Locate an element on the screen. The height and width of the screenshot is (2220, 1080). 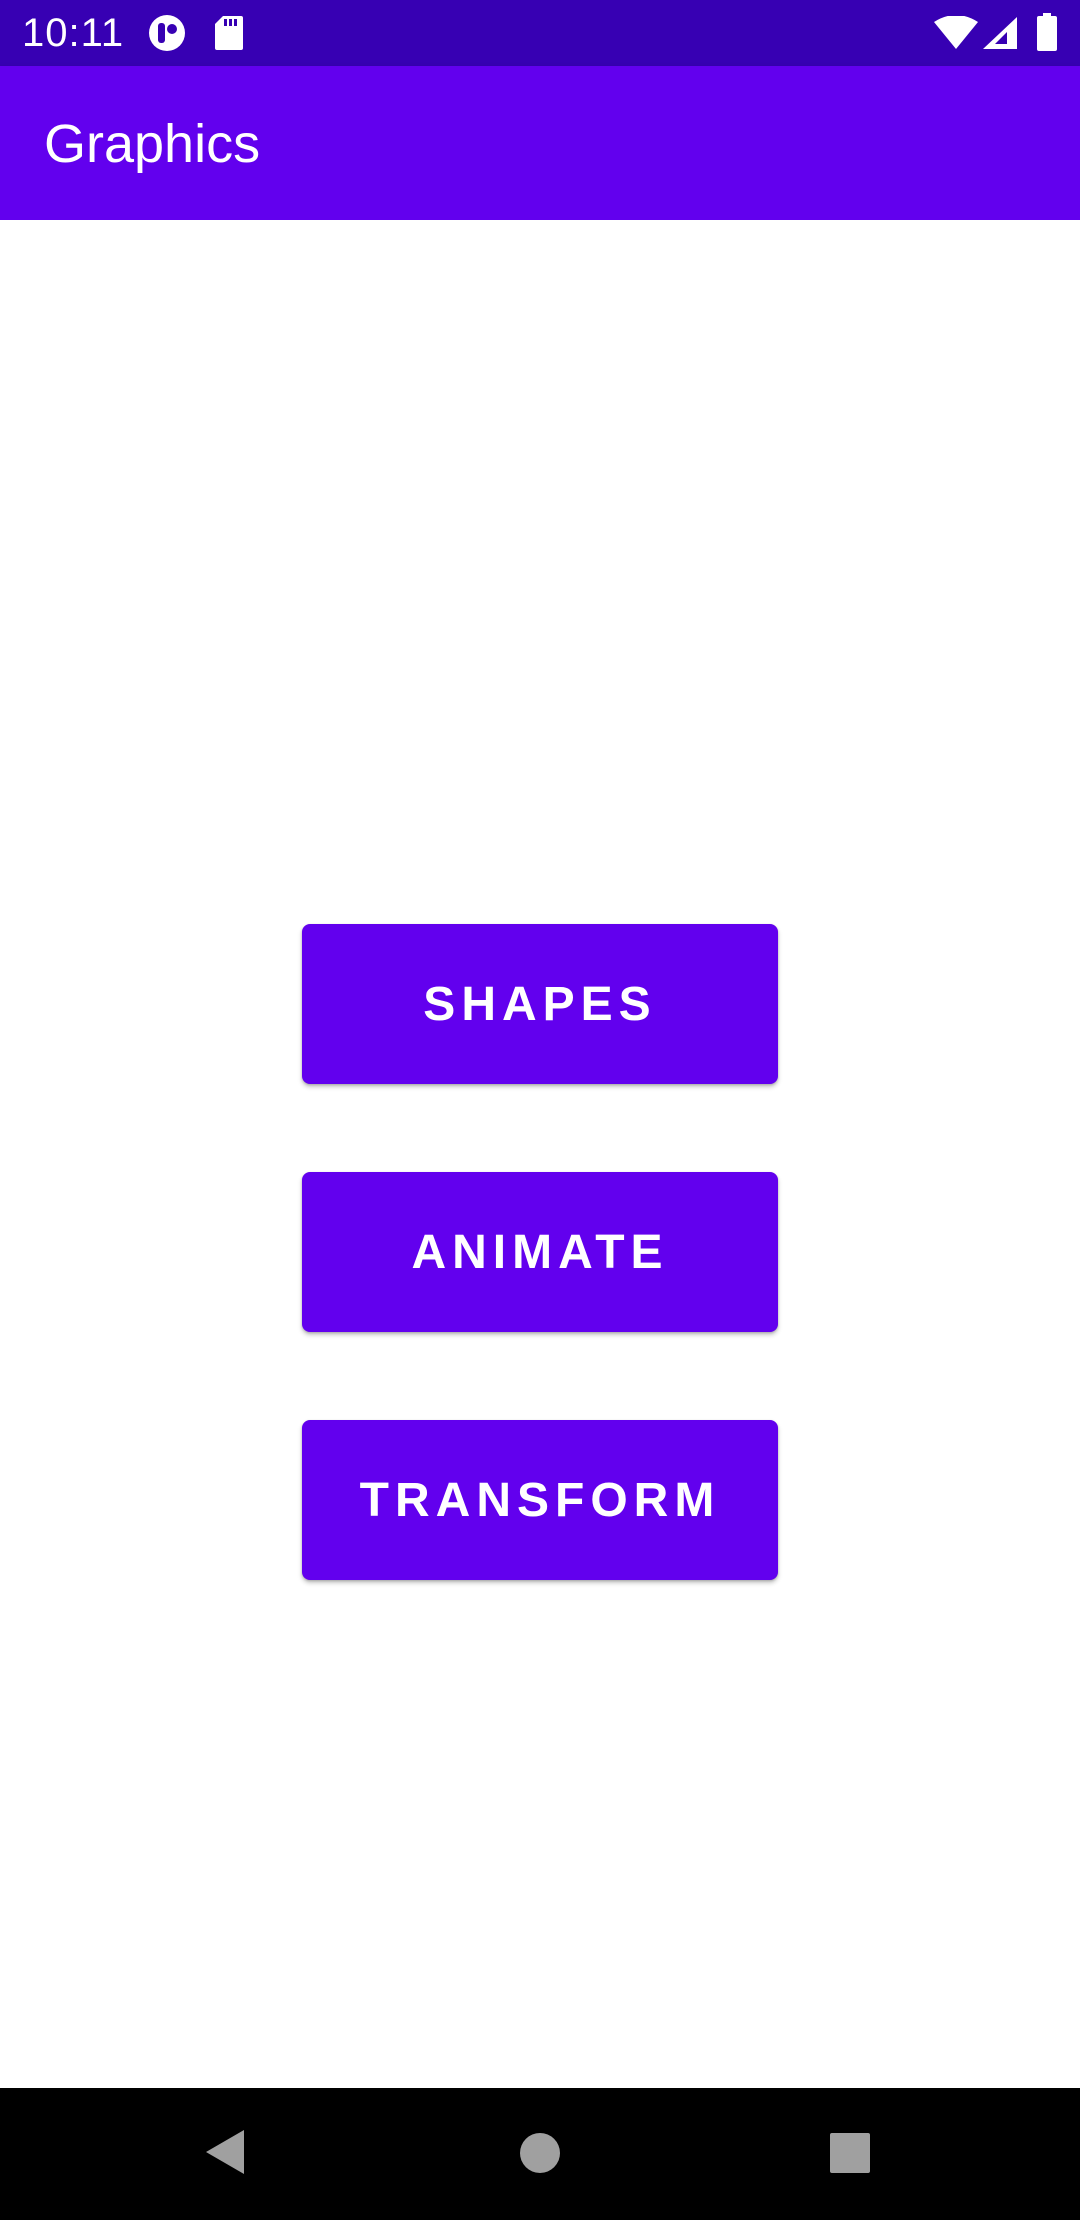
notification-app-icon is located at coordinates (167, 33).